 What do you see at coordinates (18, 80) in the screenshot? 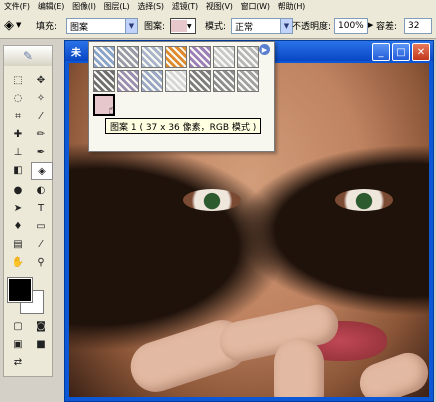
I see `marquee-tool: ⬚` at bounding box center [18, 80].